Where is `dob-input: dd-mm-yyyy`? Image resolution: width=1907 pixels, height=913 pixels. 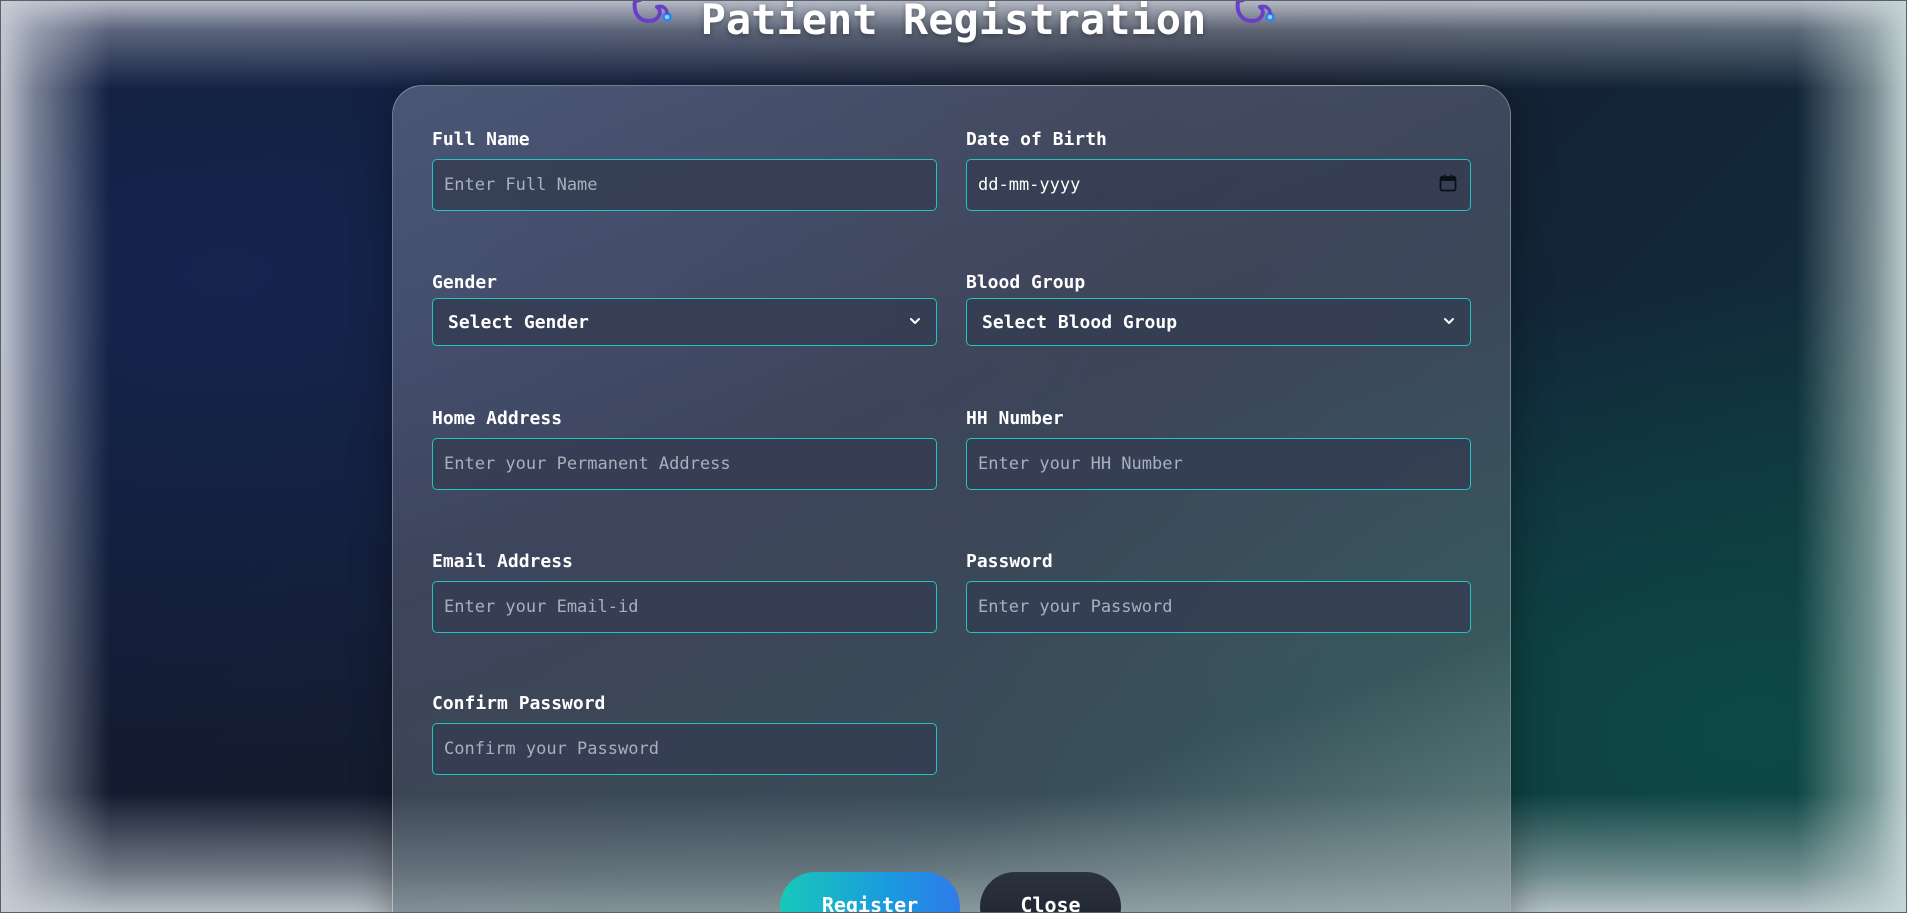
dob-input: dd-mm-yyyy is located at coordinates (1218, 185).